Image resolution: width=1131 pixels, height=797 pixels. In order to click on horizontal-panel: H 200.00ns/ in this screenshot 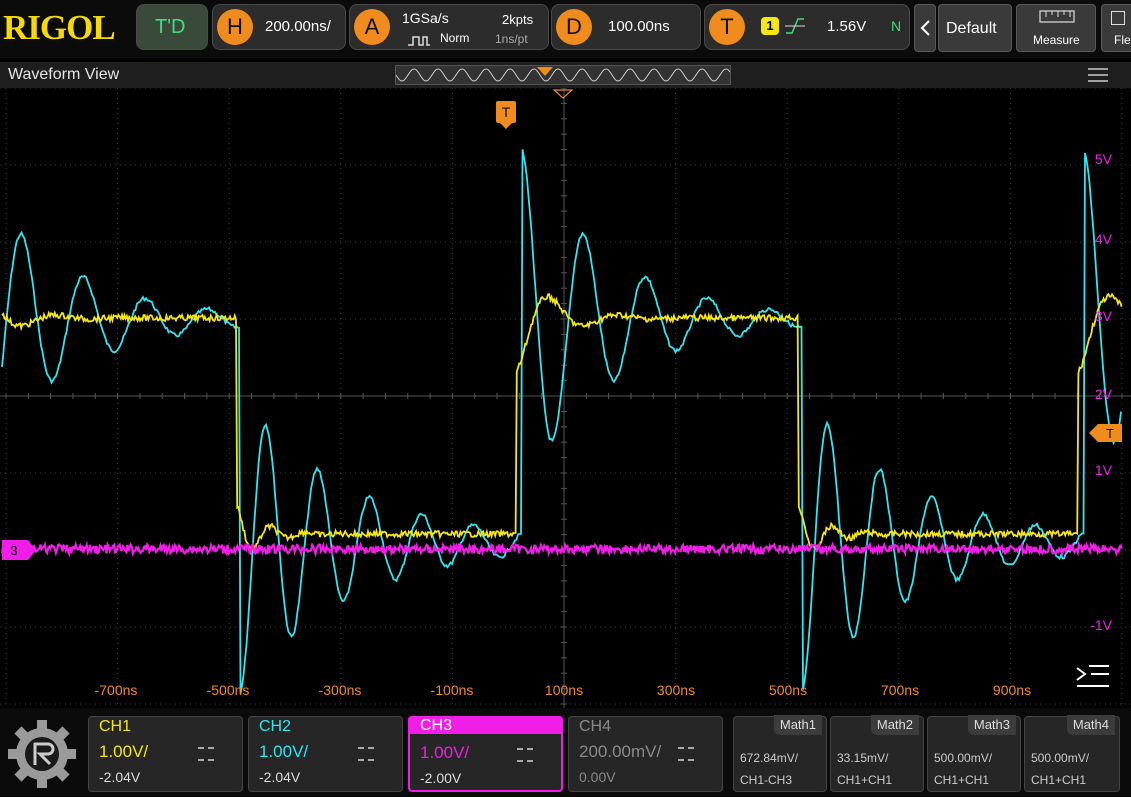, I will do `click(279, 27)`.